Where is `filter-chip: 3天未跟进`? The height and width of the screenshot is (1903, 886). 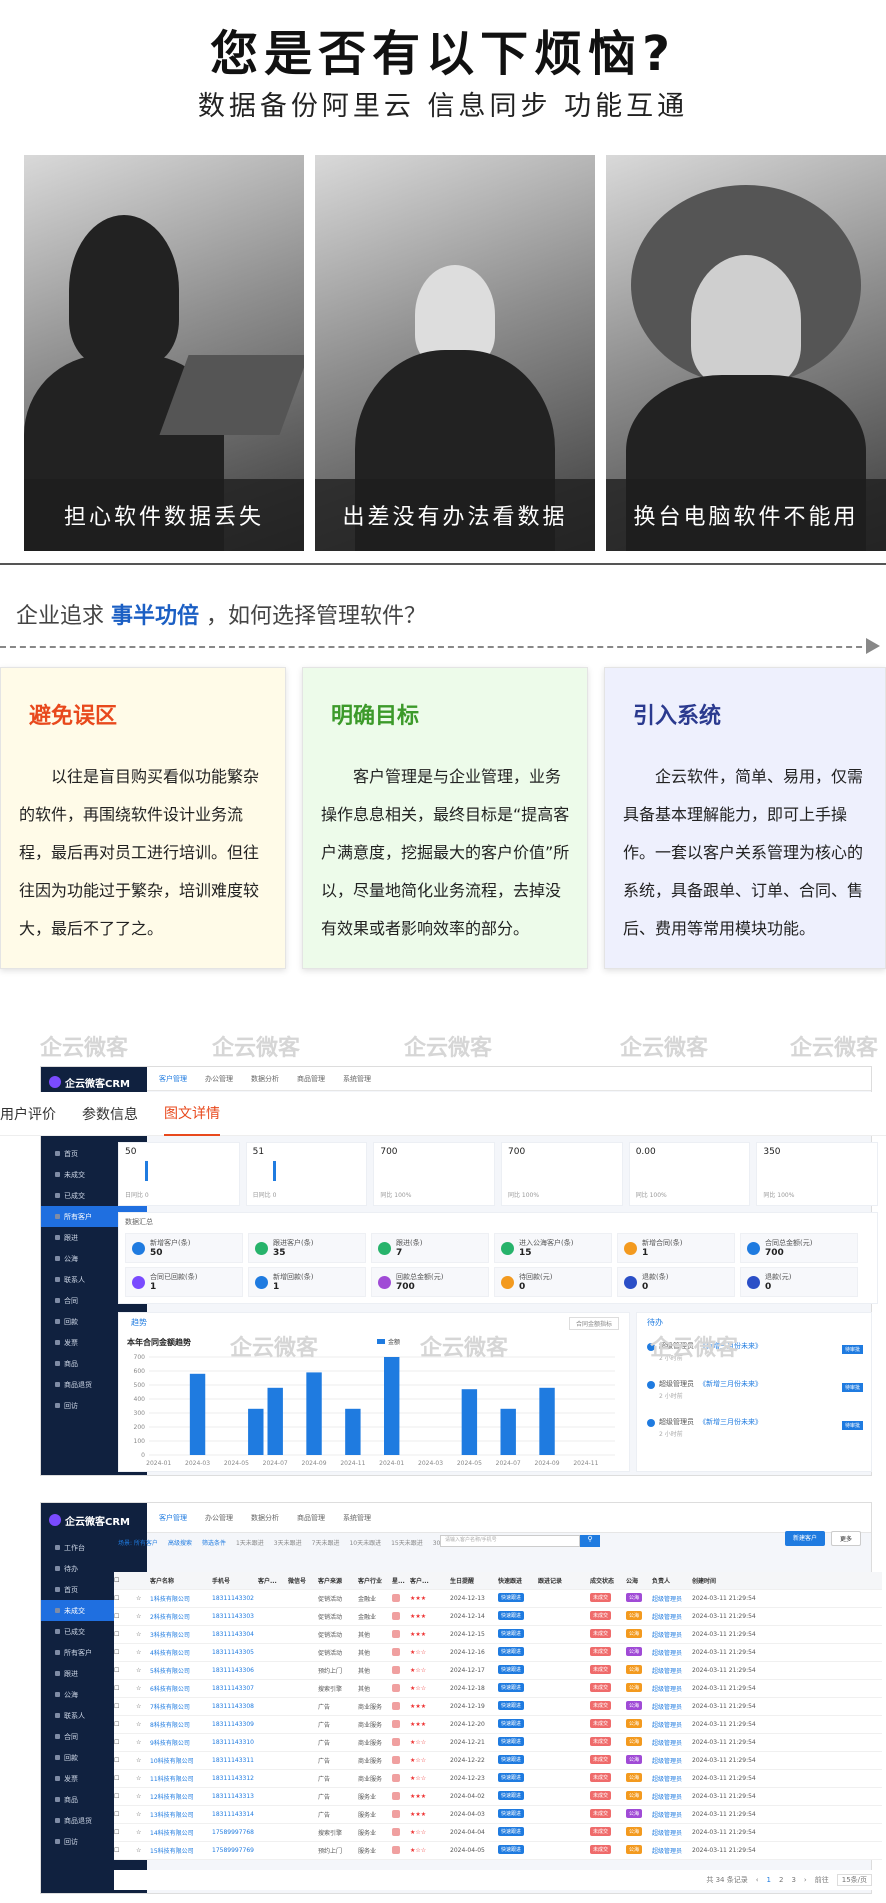
filter-chip: 3天未跟进 is located at coordinates (288, 1542).